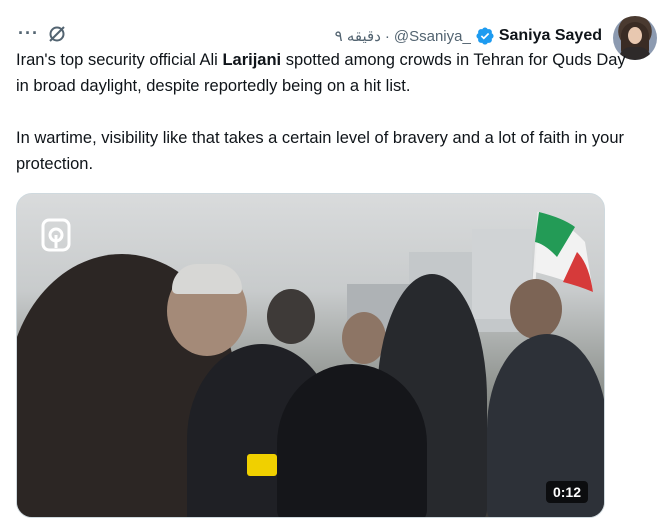  I want to click on more-icon: ···, so click(28, 33).